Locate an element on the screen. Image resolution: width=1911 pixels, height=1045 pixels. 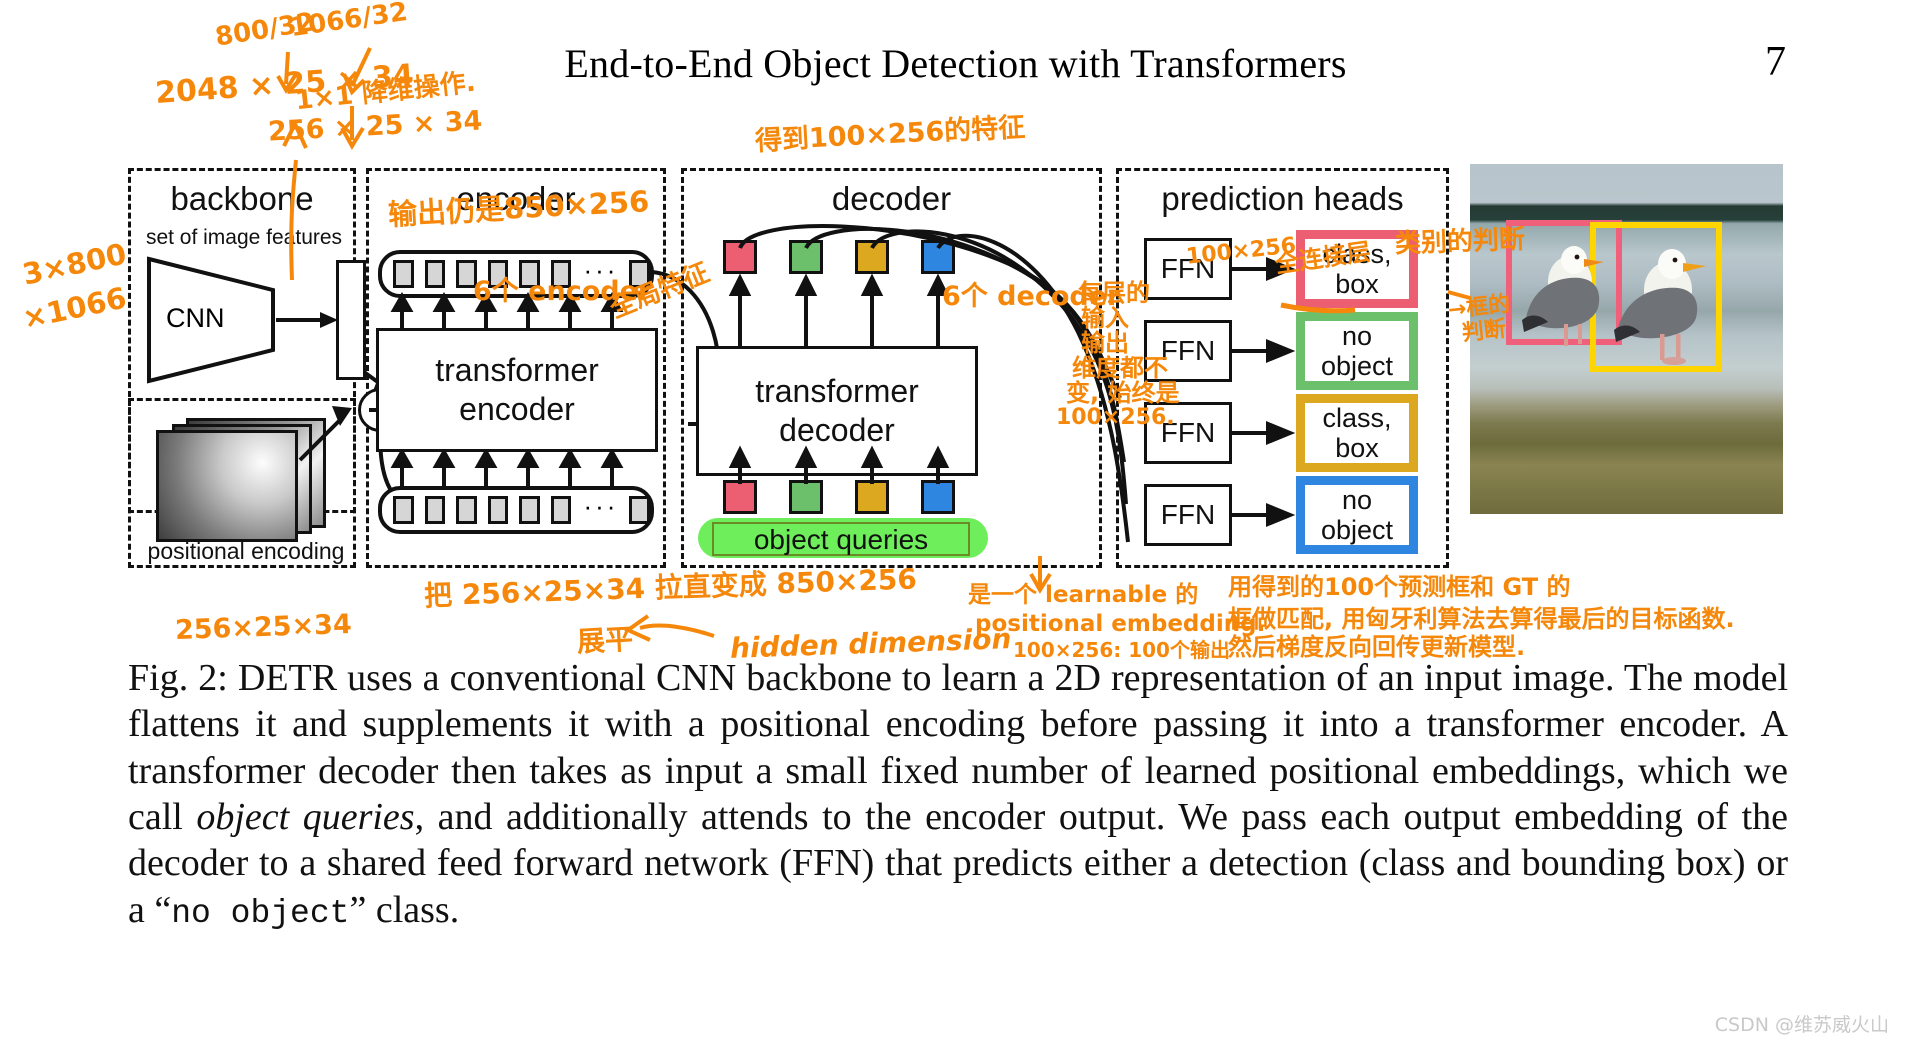
caption-prefix: Fig. 2: is located at coordinates (183, 678).